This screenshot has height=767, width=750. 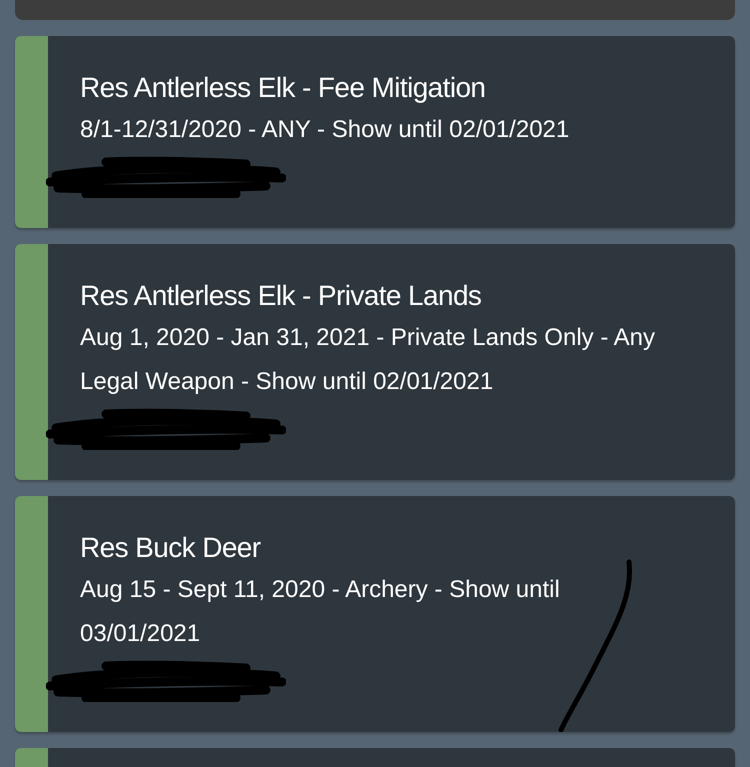 I want to click on license-title: Res Buck Deer, so click(x=171, y=548).